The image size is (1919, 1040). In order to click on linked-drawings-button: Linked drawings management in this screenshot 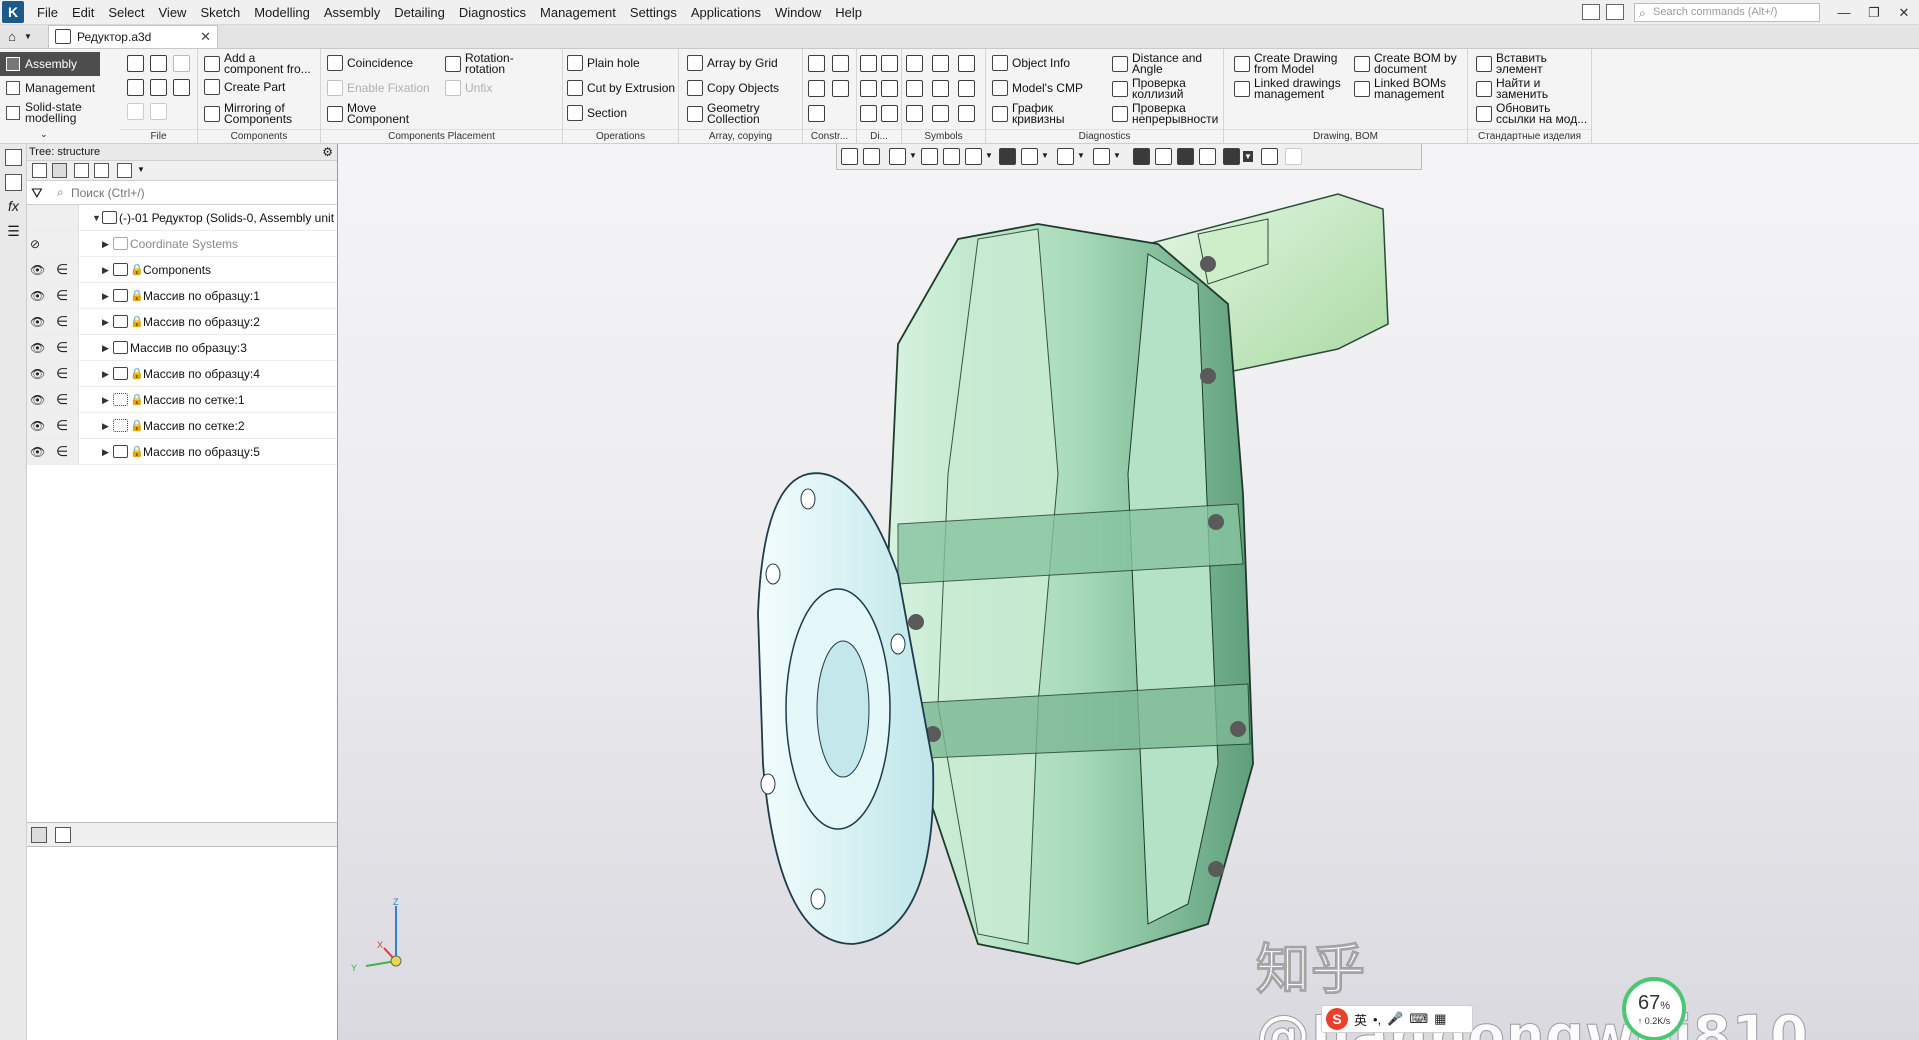, I will do `click(1287, 88)`.